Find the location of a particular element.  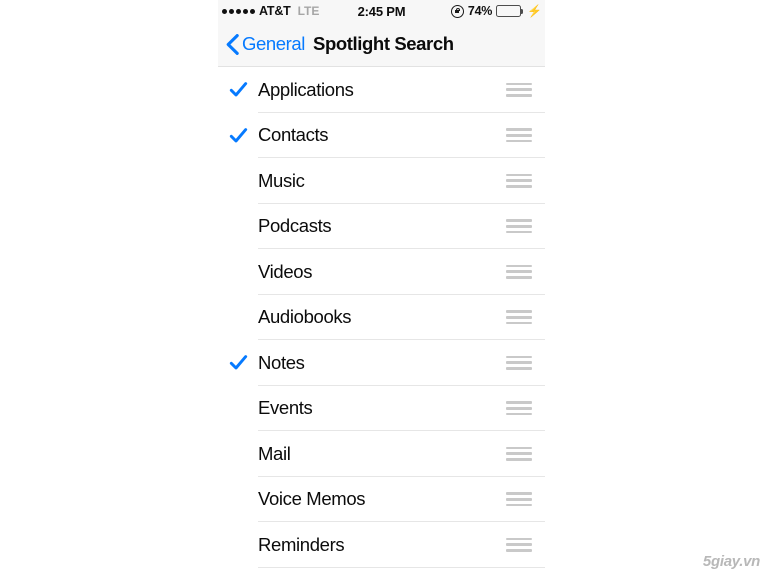

table-row: Mail is located at coordinates (381, 454).